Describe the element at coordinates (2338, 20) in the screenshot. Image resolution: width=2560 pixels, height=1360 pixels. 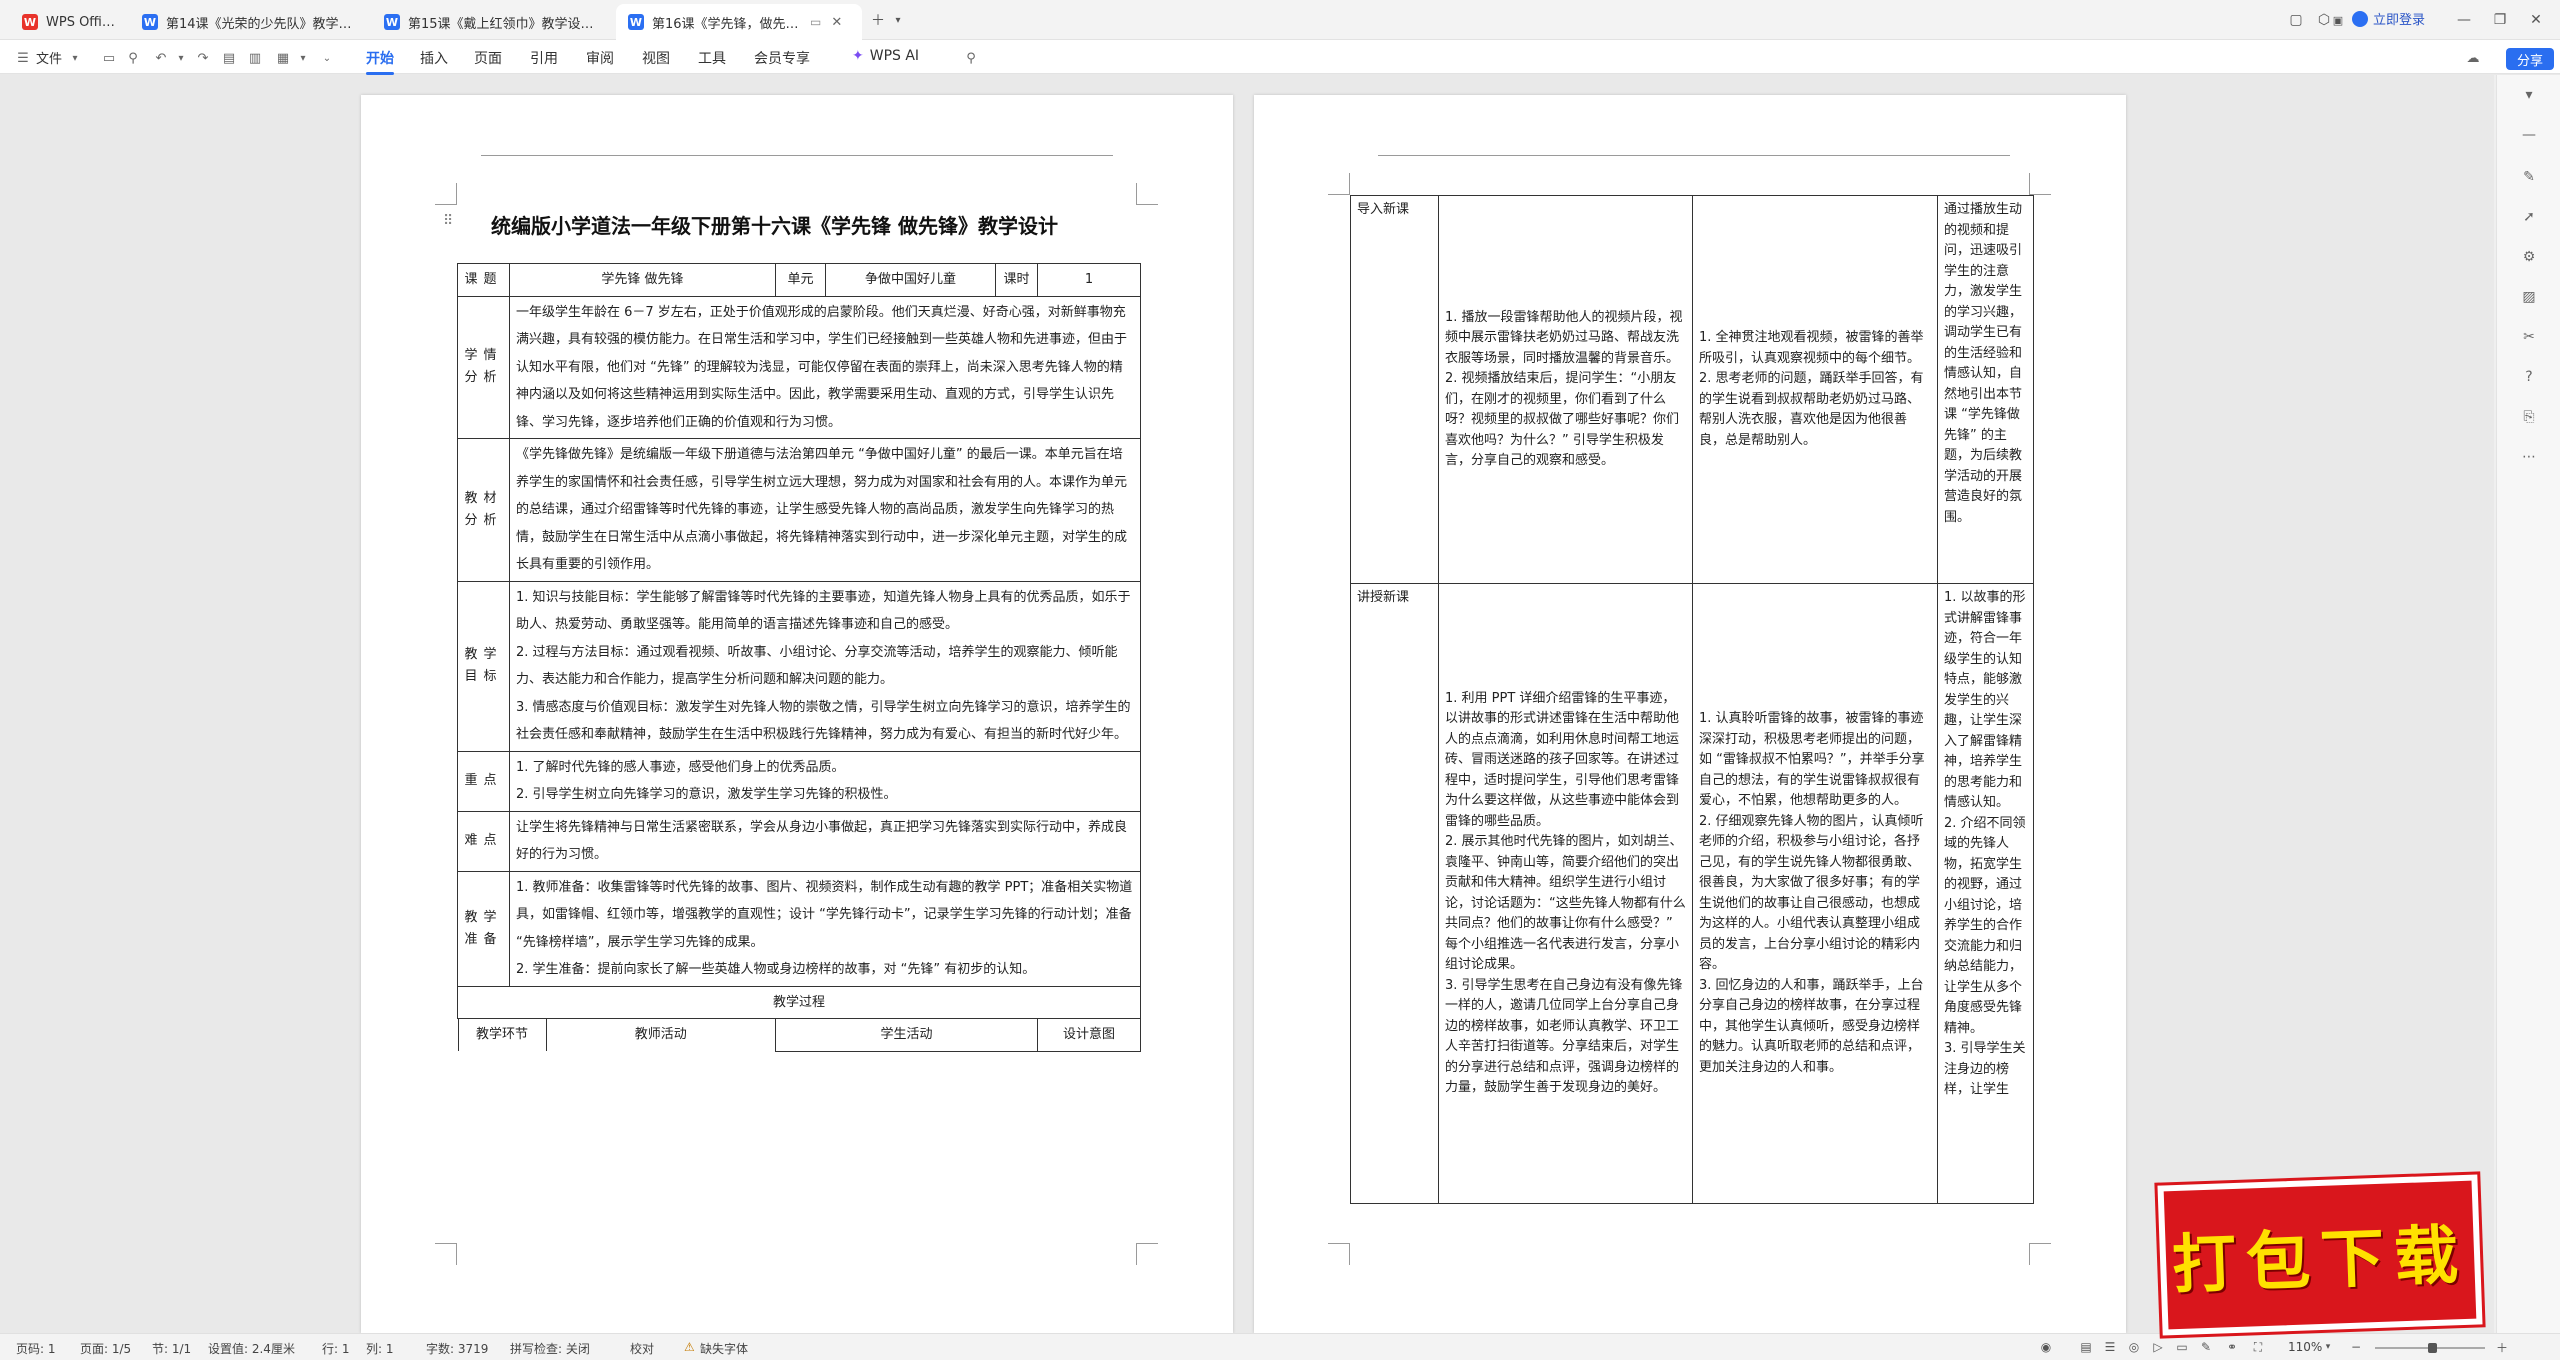
I see `device-icon: ▣` at that location.